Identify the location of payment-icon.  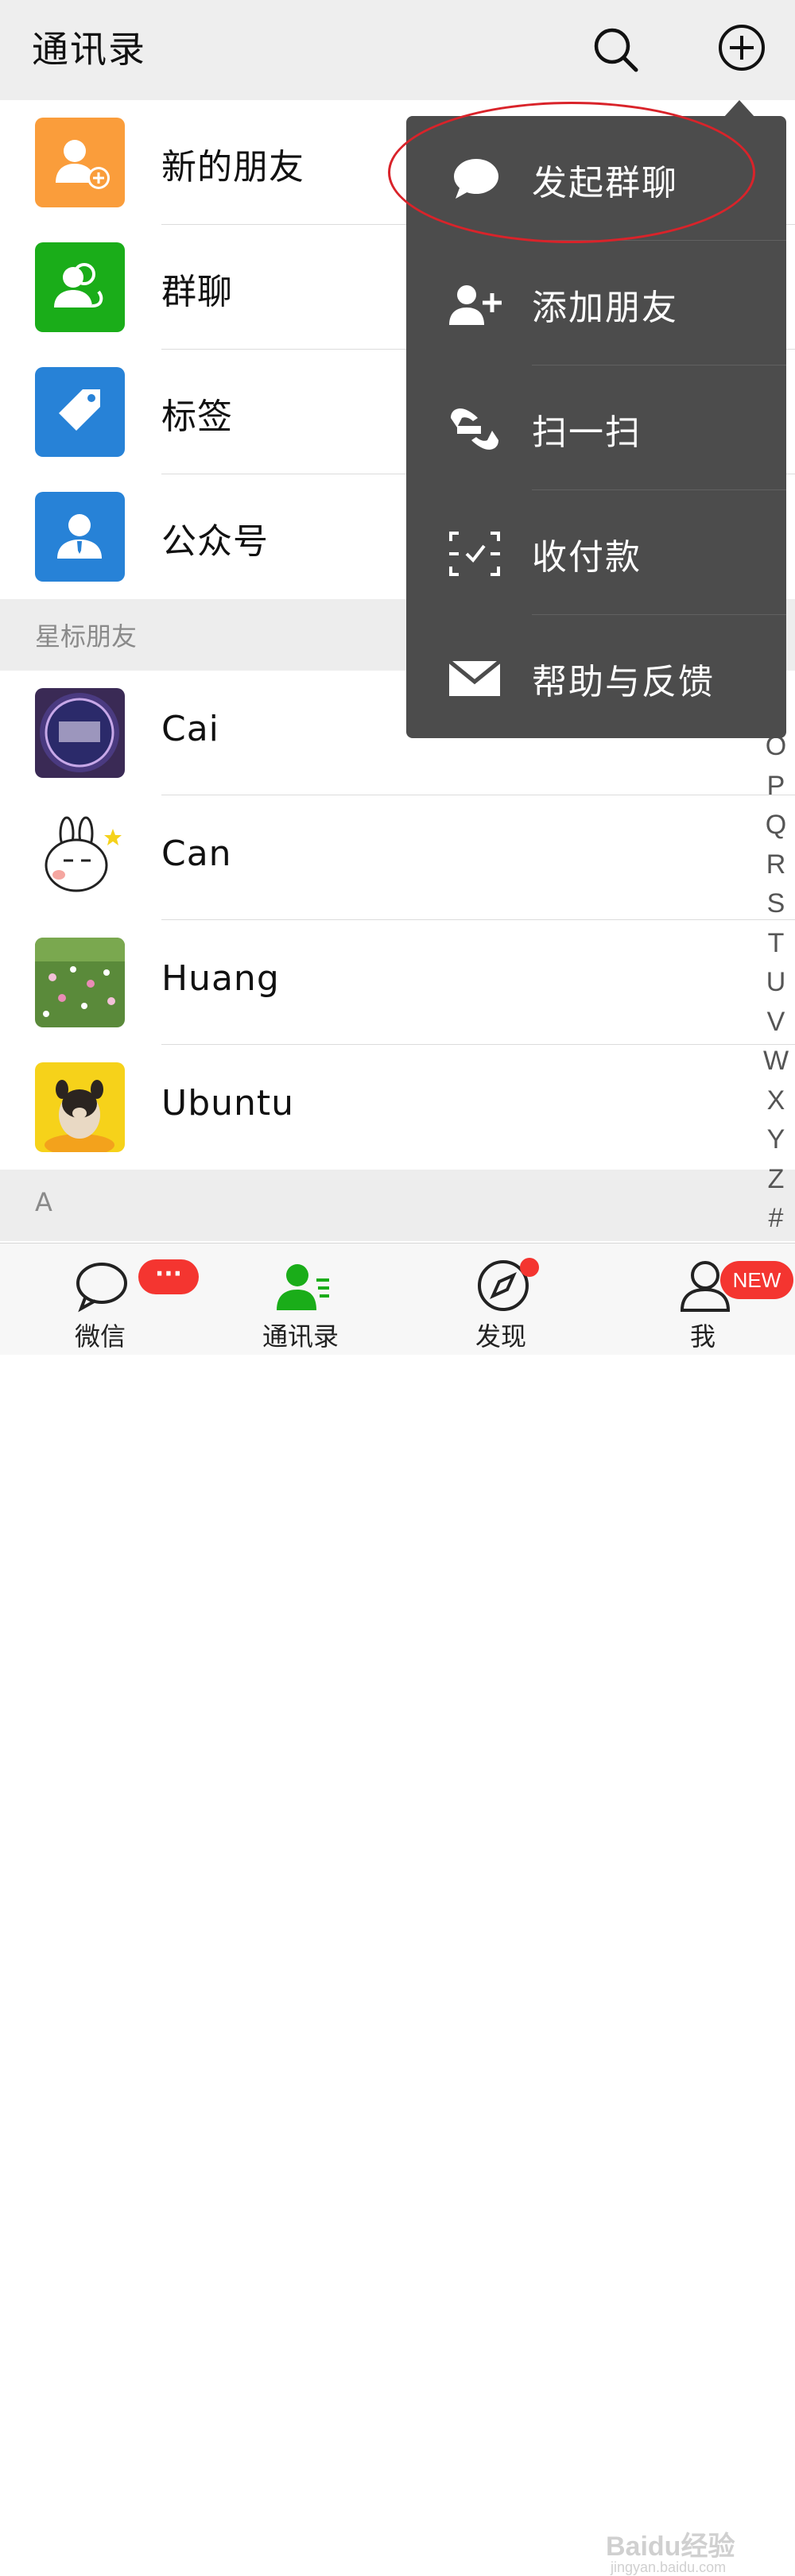
(475, 553).